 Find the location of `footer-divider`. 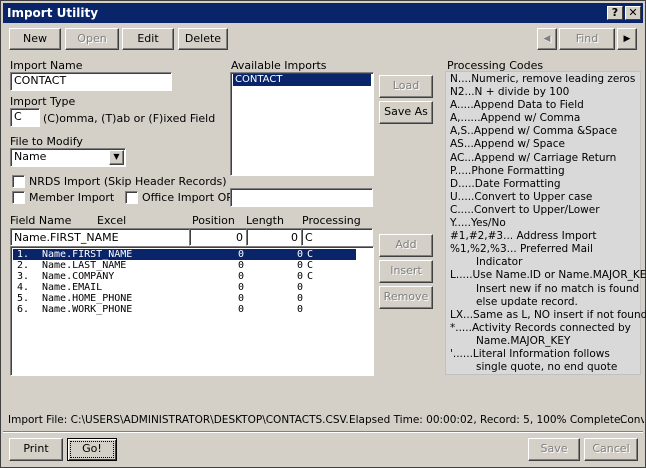

footer-divider is located at coordinates (323, 432).